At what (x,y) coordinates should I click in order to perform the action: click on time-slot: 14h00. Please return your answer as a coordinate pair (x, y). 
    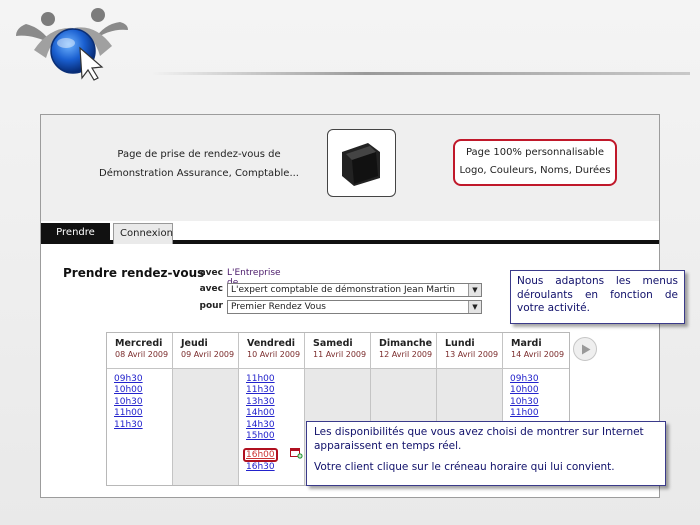
    Looking at the image, I should click on (275, 413).